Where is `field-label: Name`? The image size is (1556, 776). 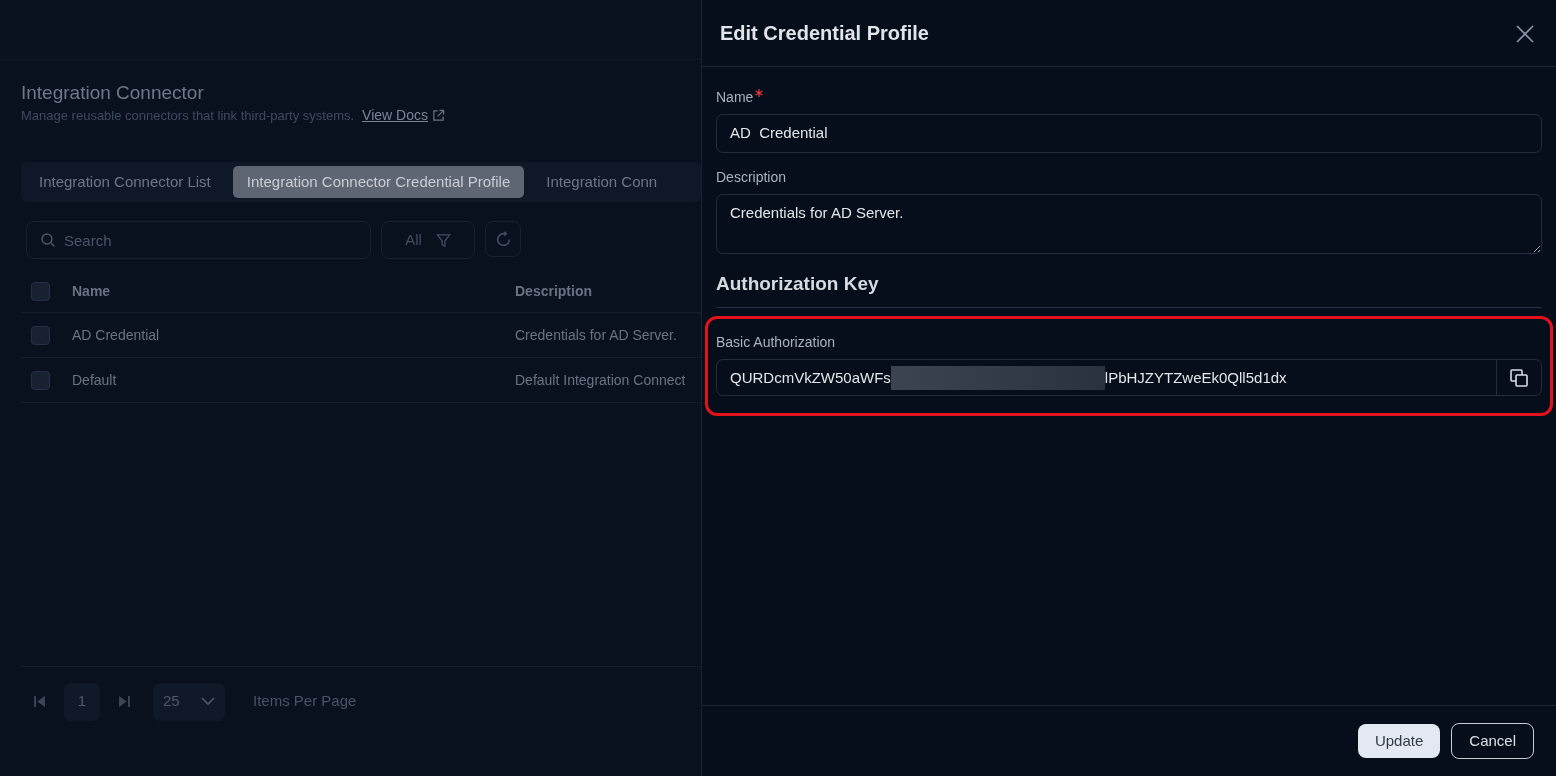 field-label: Name is located at coordinates (735, 97).